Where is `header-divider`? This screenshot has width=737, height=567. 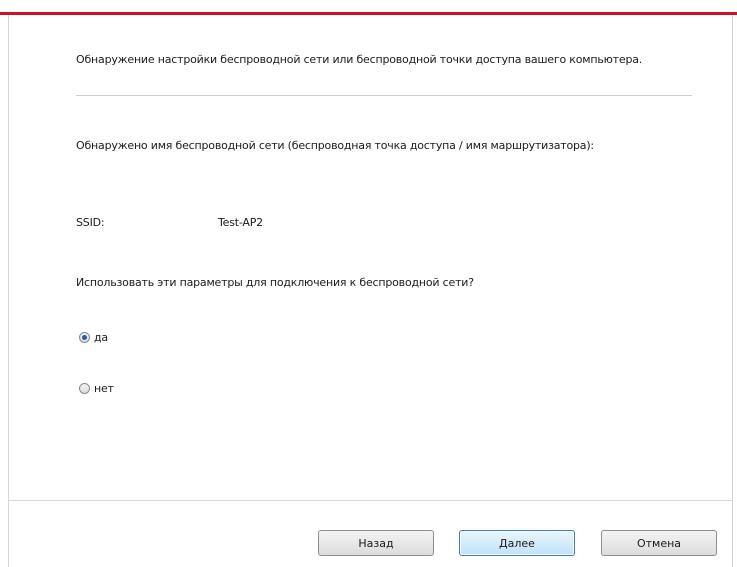 header-divider is located at coordinates (384, 95).